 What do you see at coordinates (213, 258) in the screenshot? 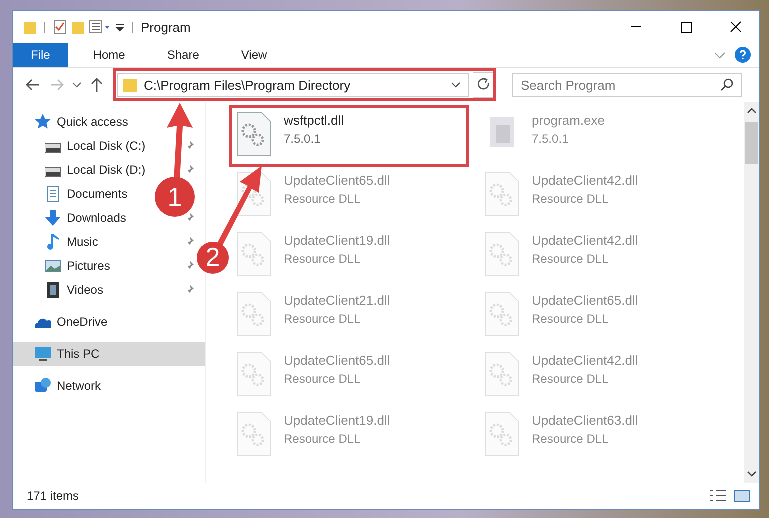
I see `step-badge: 2` at bounding box center [213, 258].